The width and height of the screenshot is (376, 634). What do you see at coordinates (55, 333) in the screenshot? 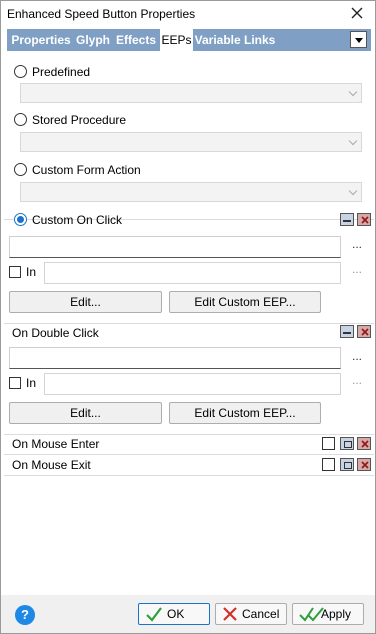
I see `on-double-click-label: On Double Click` at bounding box center [55, 333].